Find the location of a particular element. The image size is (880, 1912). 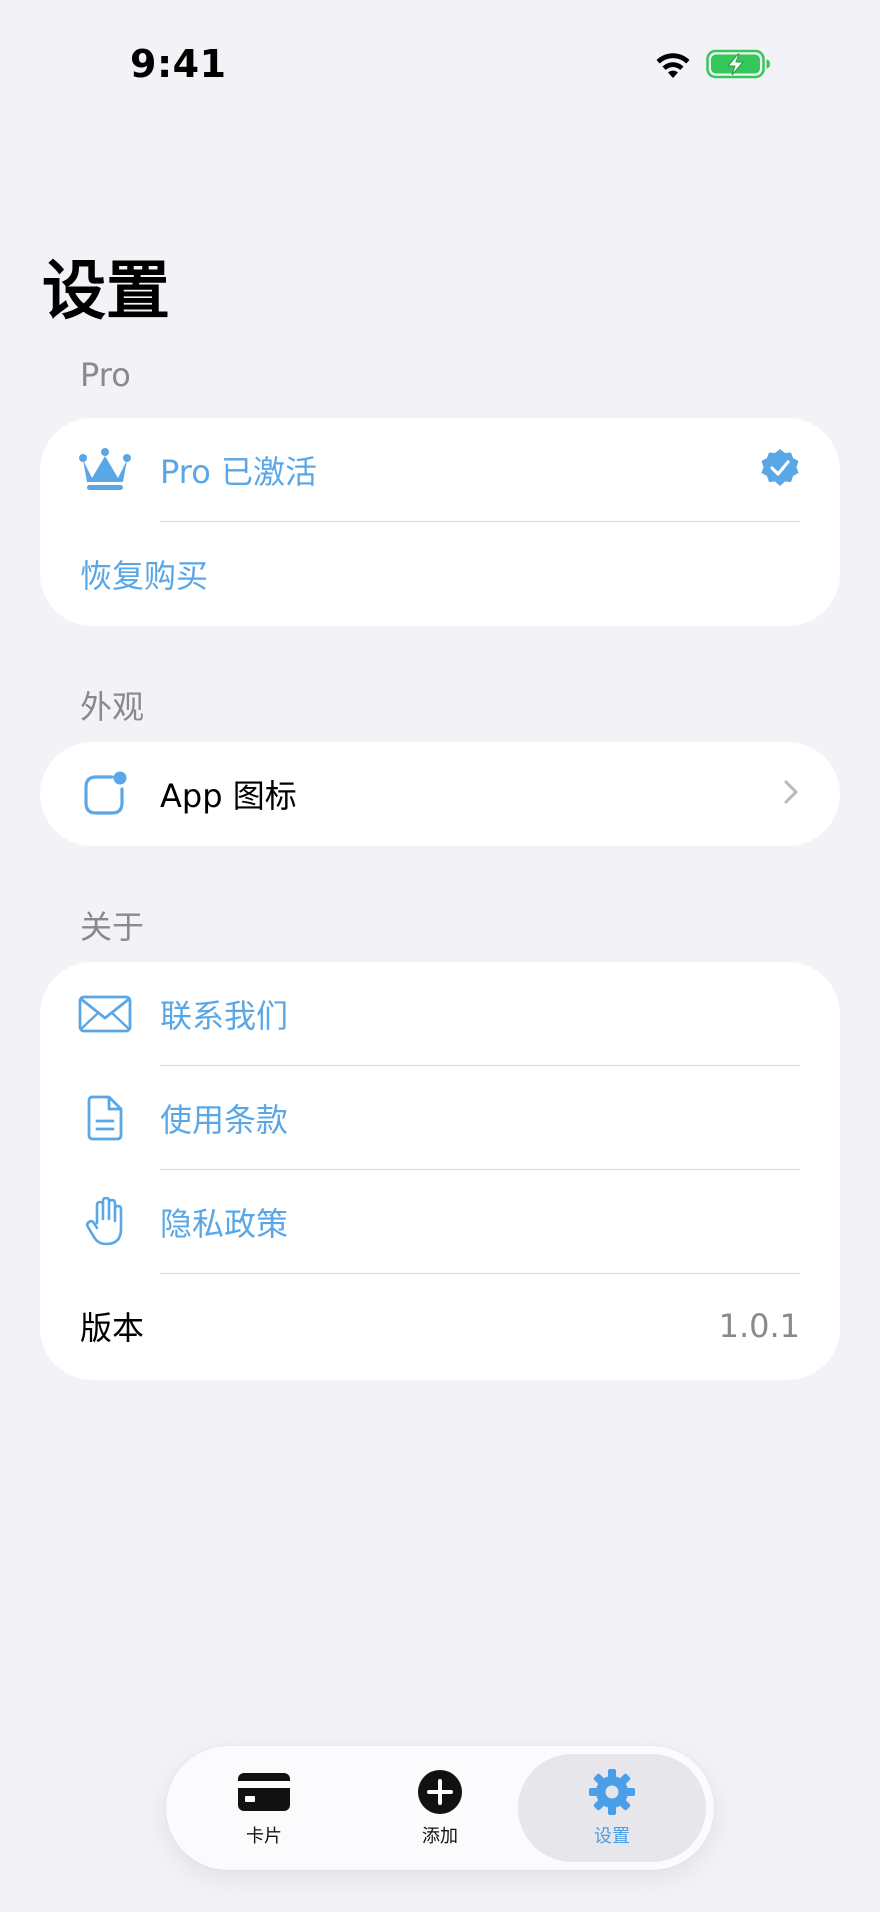

status-time: 9:41 is located at coordinates (178, 64).